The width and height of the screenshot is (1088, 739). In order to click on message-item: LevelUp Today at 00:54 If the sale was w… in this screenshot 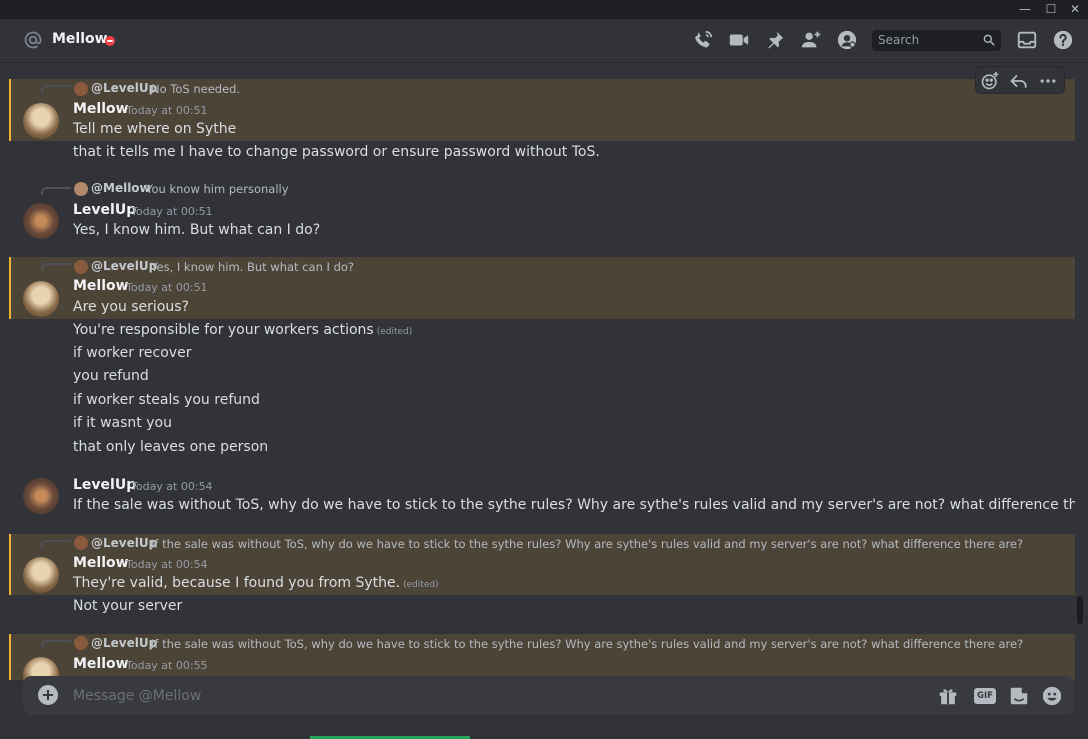, I will do `click(542, 497)`.